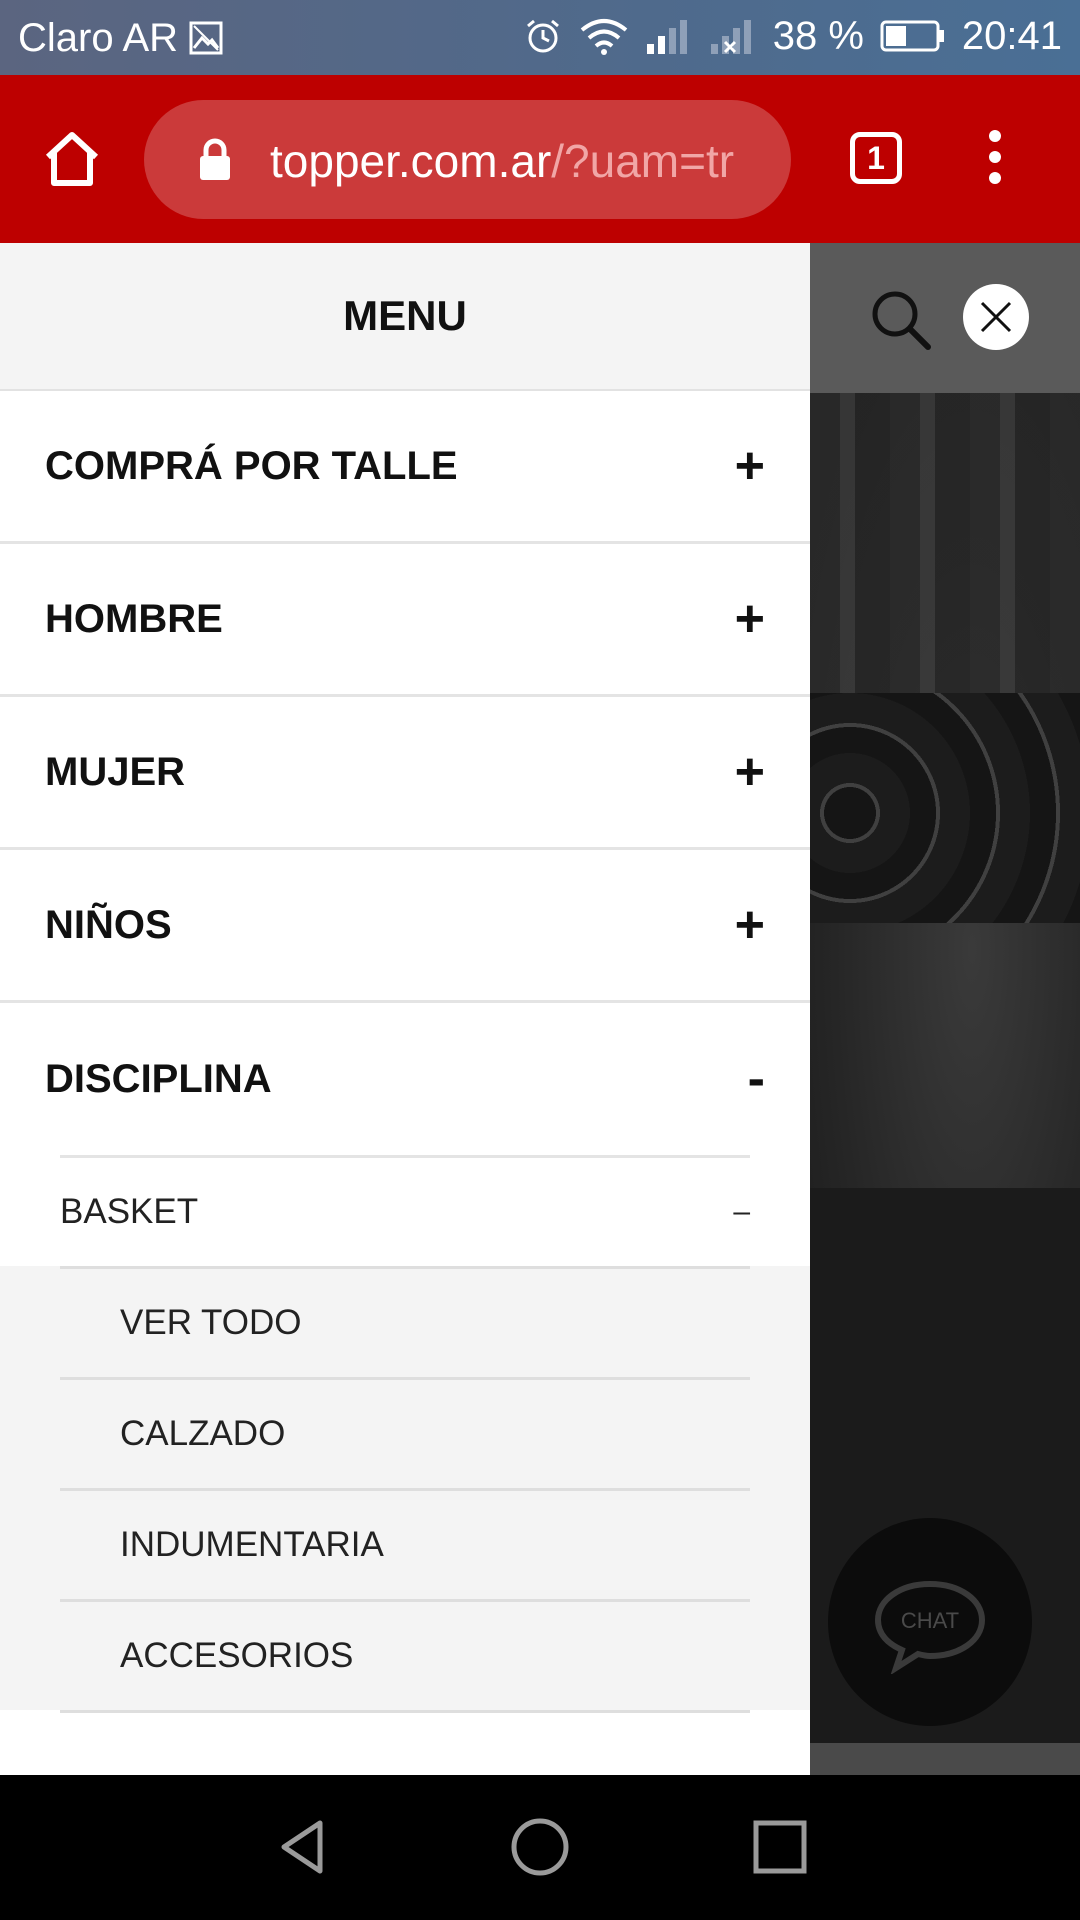  I want to click on home-nav-icon, so click(540, 1847).